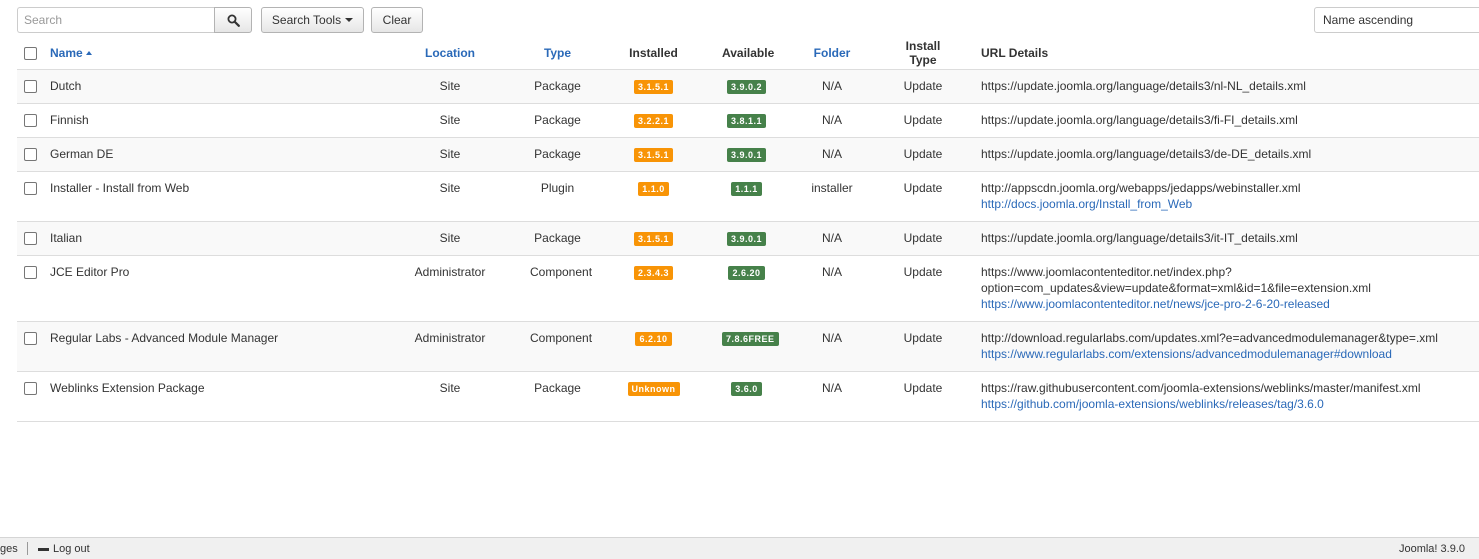 The height and width of the screenshot is (559, 1479). I want to click on sort-select-value: Name ascending, so click(1368, 20).